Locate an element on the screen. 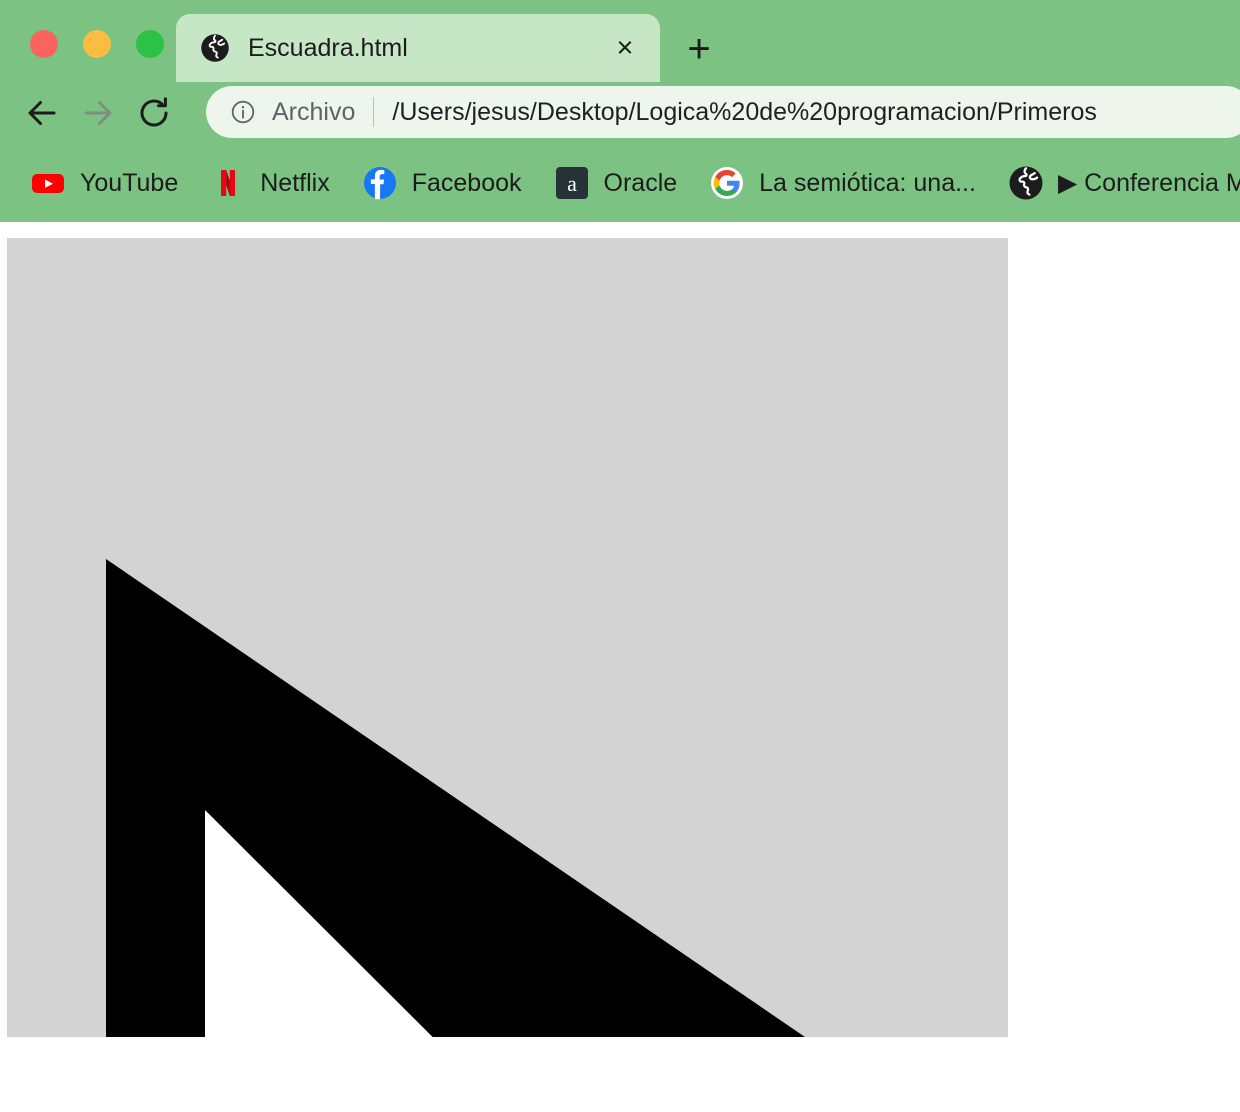 The width and height of the screenshot is (1240, 1112). minimize-window-button is located at coordinates (97, 44).